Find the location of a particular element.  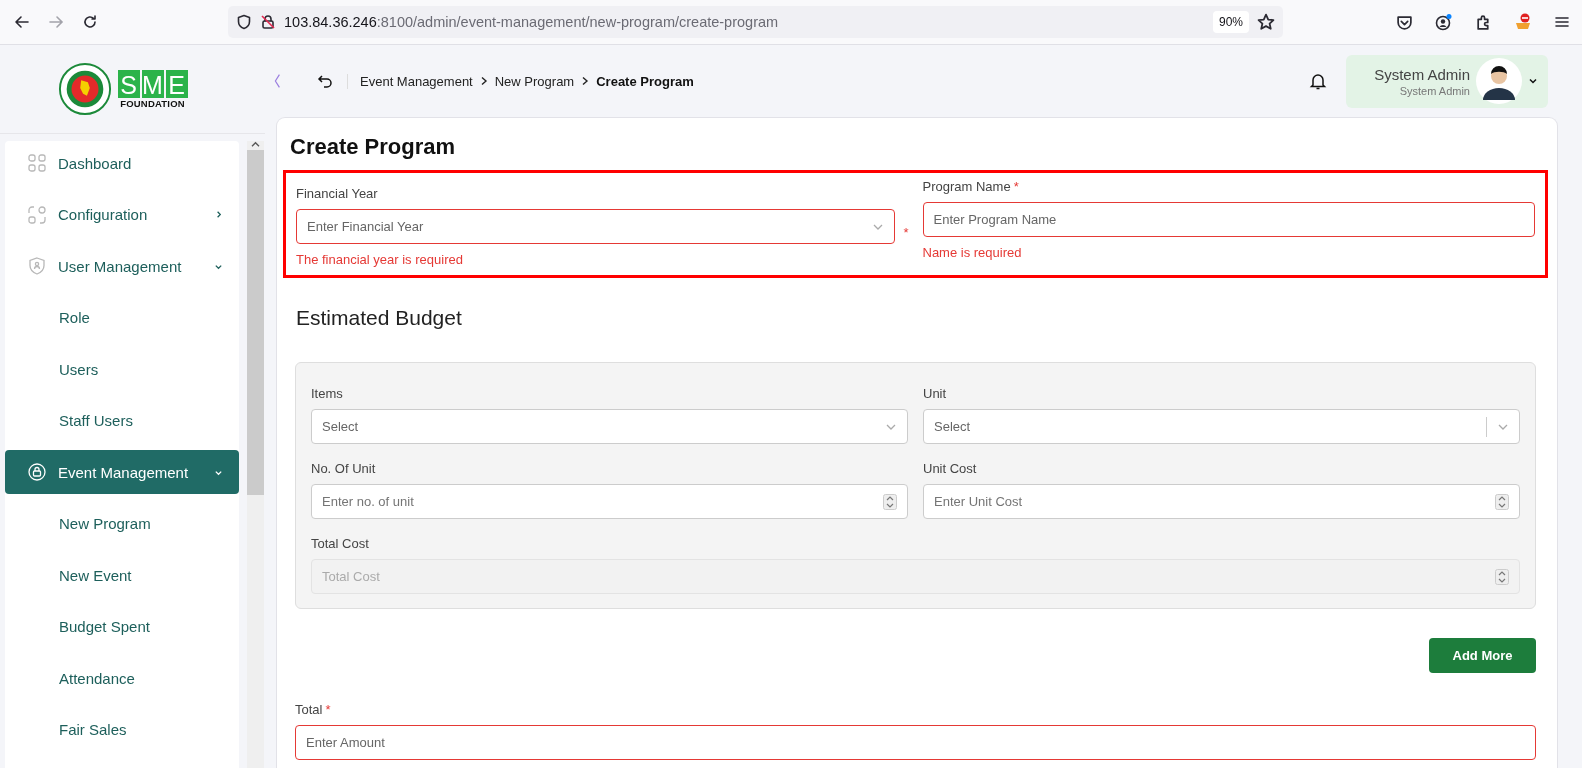

number-field: Enter Unit Cost is located at coordinates (1221, 501).